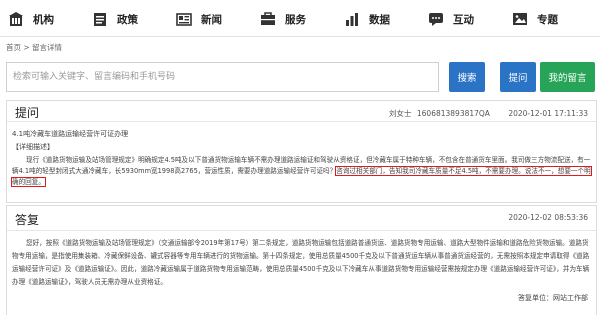 The image size is (600, 315). I want to click on nav-label: 政策, so click(127, 19).